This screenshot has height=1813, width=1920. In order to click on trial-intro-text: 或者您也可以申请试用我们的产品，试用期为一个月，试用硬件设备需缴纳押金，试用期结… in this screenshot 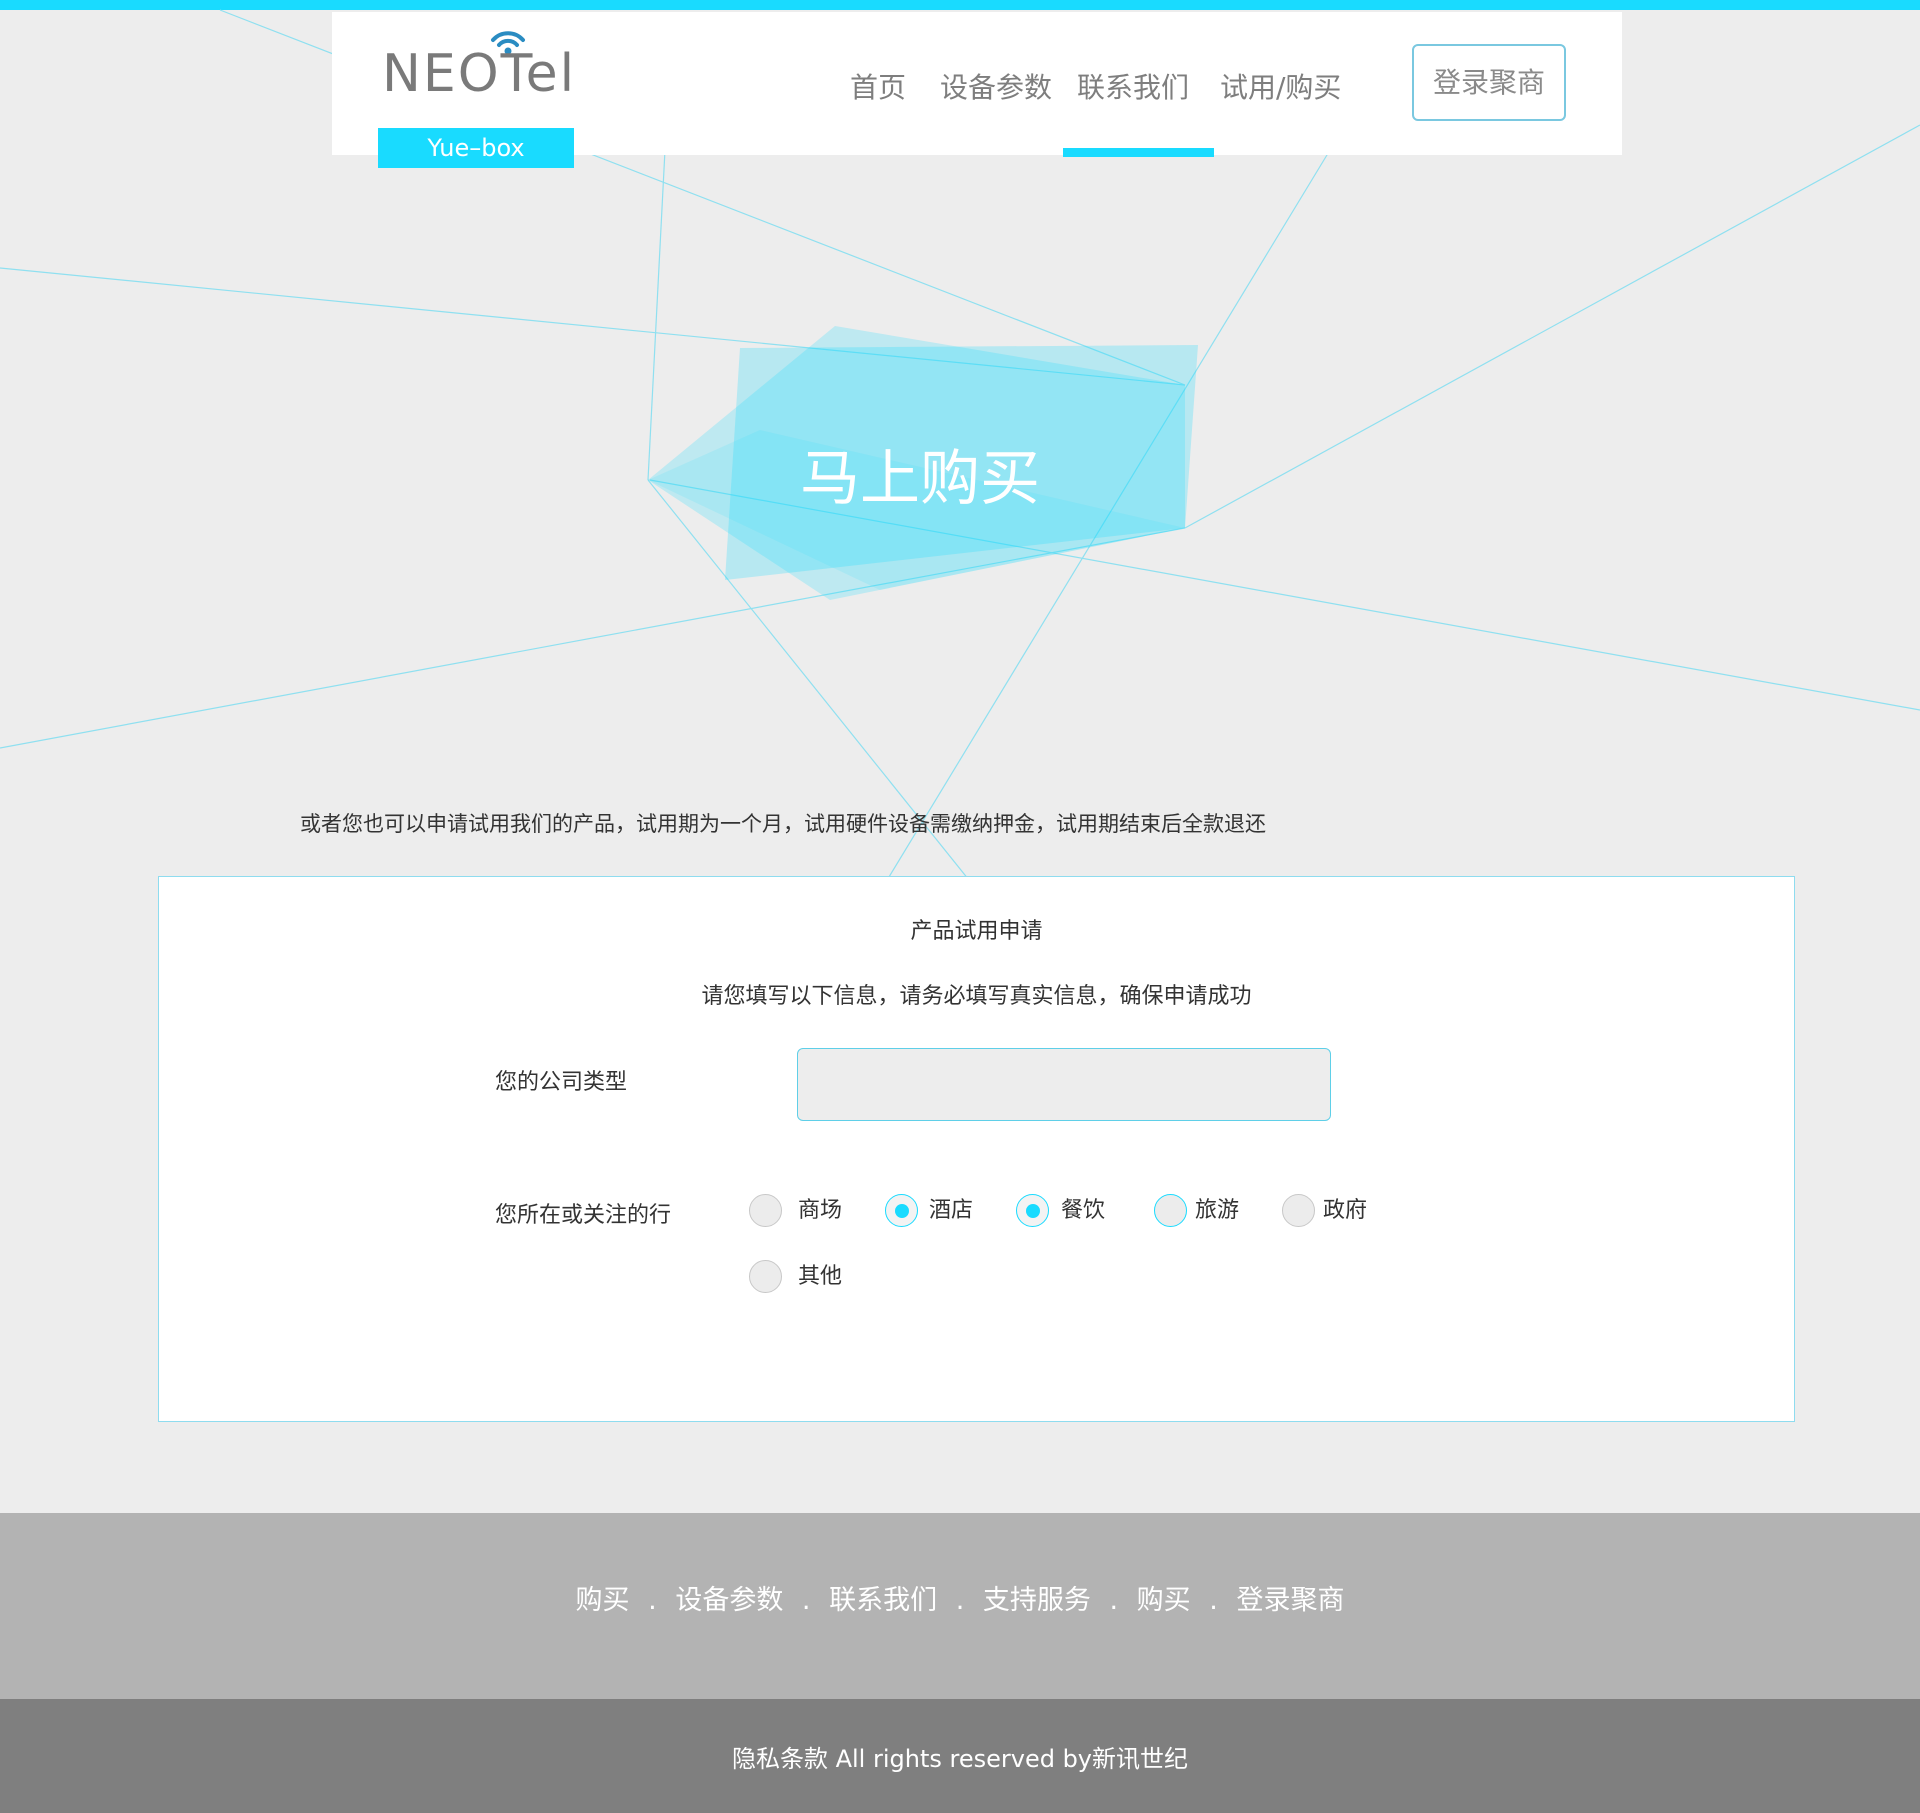, I will do `click(783, 824)`.